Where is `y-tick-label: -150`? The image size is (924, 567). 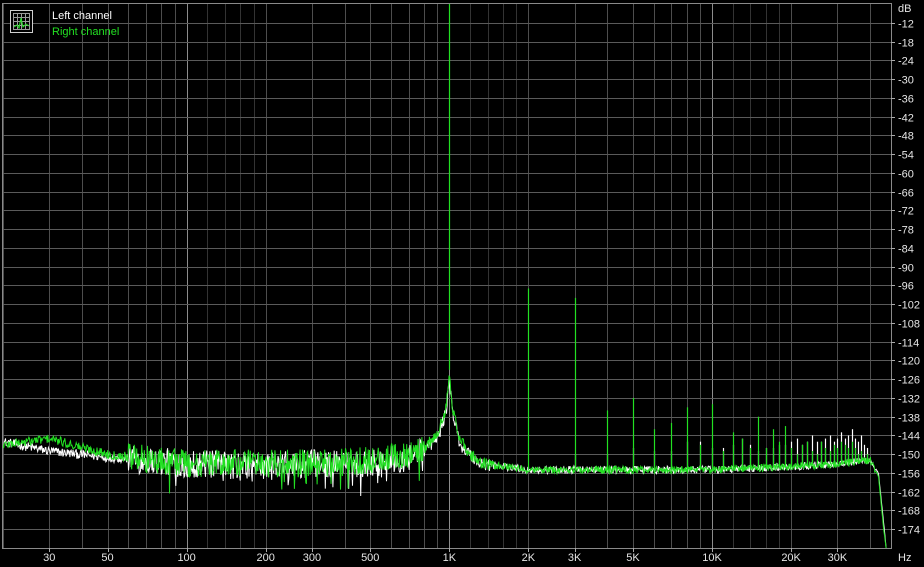 y-tick-label: -150 is located at coordinates (909, 456).